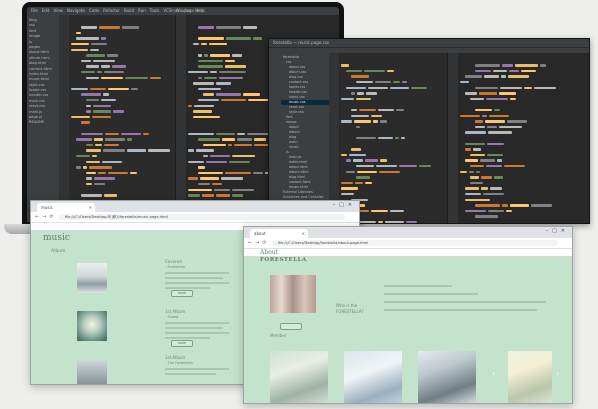  Describe the element at coordinates (493, 373) in the screenshot. I see `chevron-left-icon: ‹` at that location.